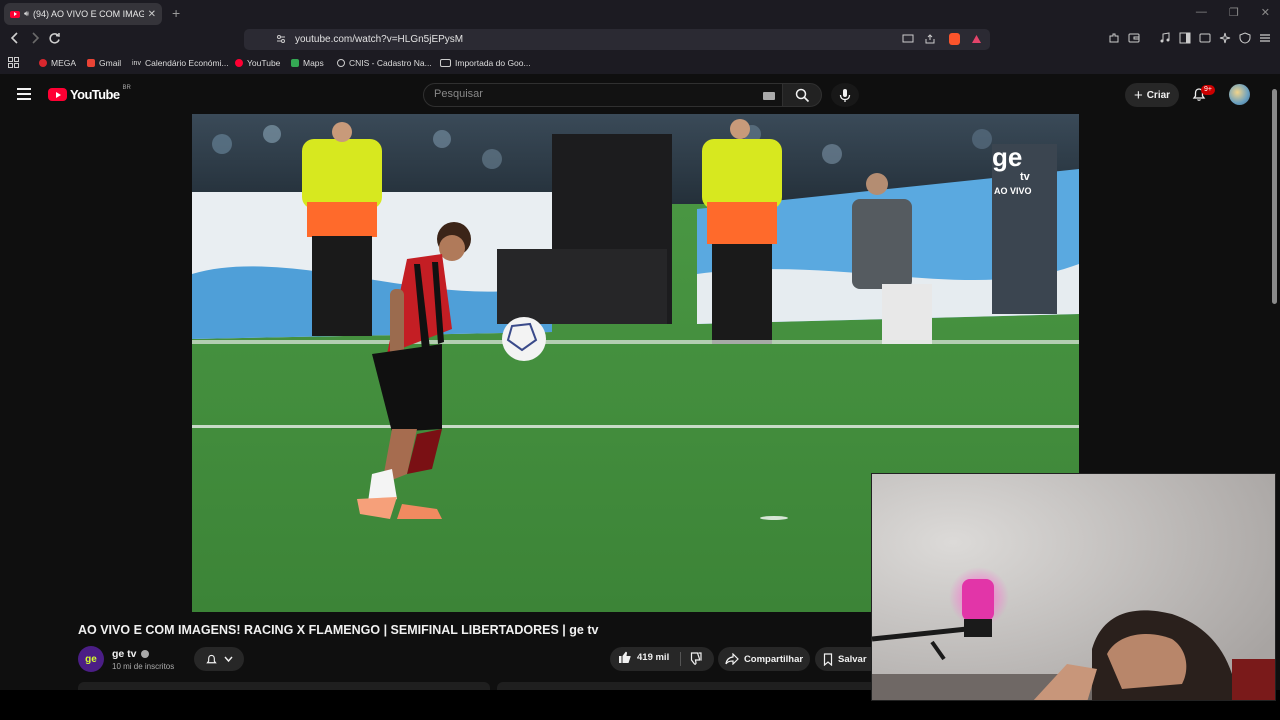  What do you see at coordinates (1265, 12) in the screenshot?
I see `window-close-icon: ✕` at bounding box center [1265, 12].